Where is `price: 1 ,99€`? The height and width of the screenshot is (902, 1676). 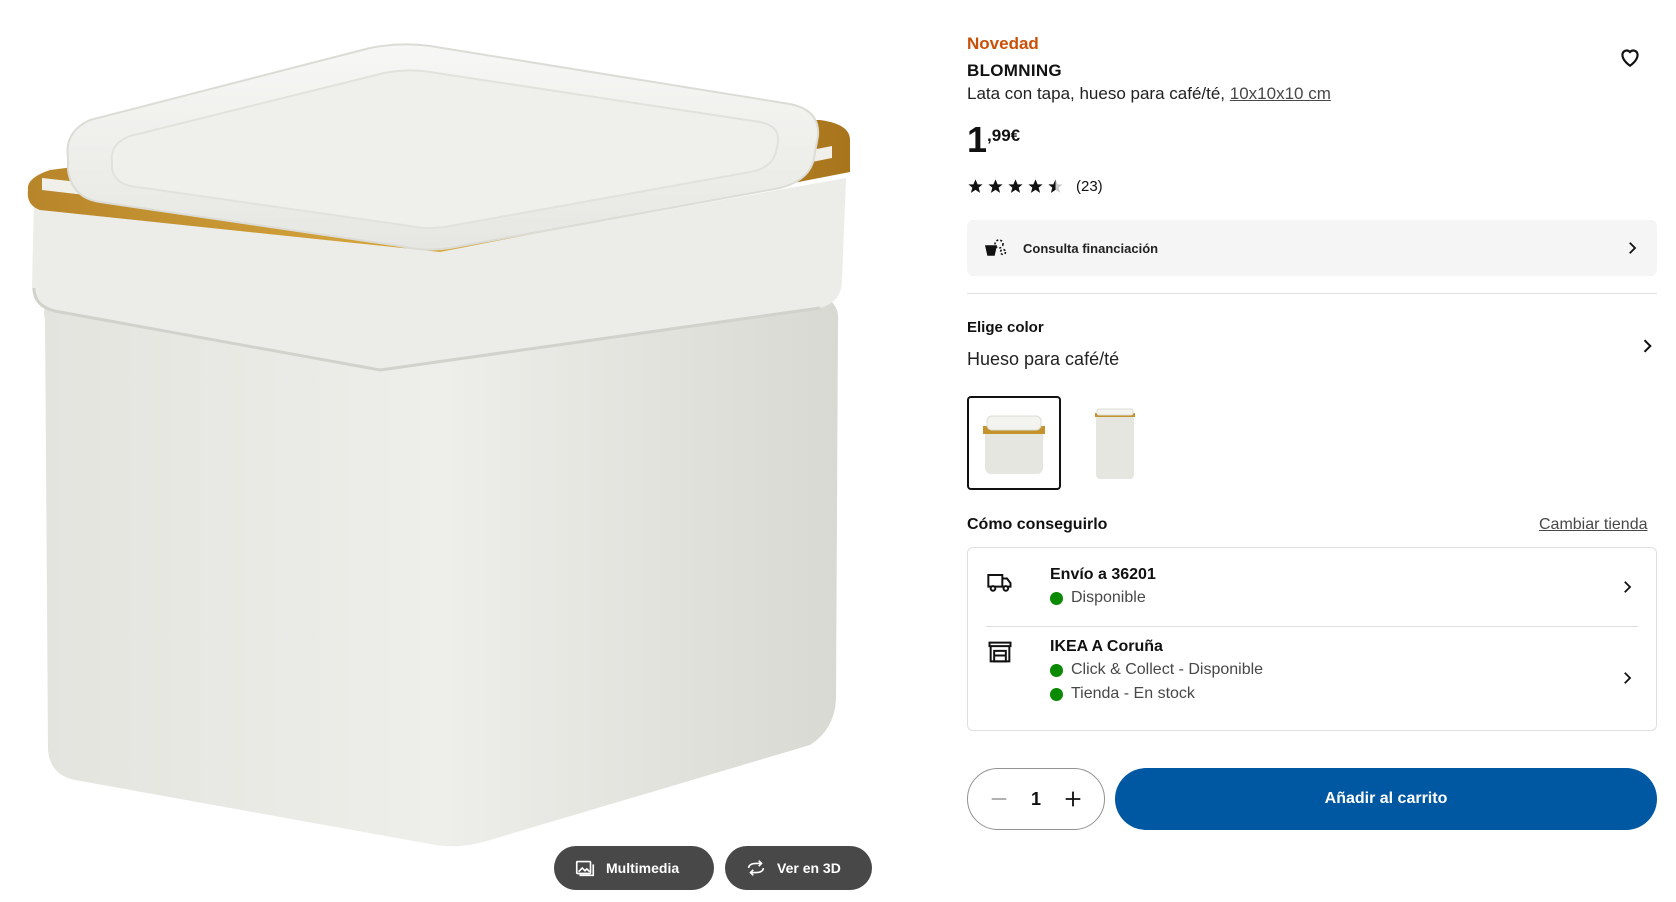
price: 1 ,99€ is located at coordinates (993, 140).